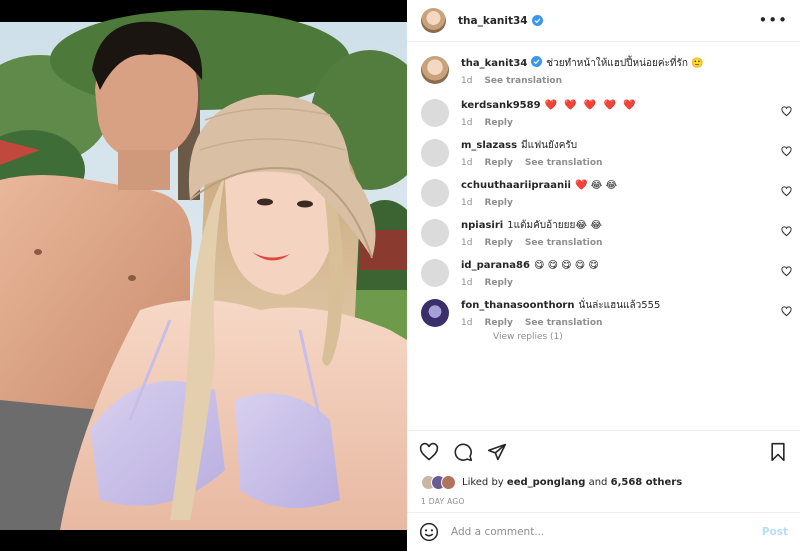 The width and height of the screenshot is (800, 551). I want to click on comment-username: kerdsank9589, so click(501, 105).